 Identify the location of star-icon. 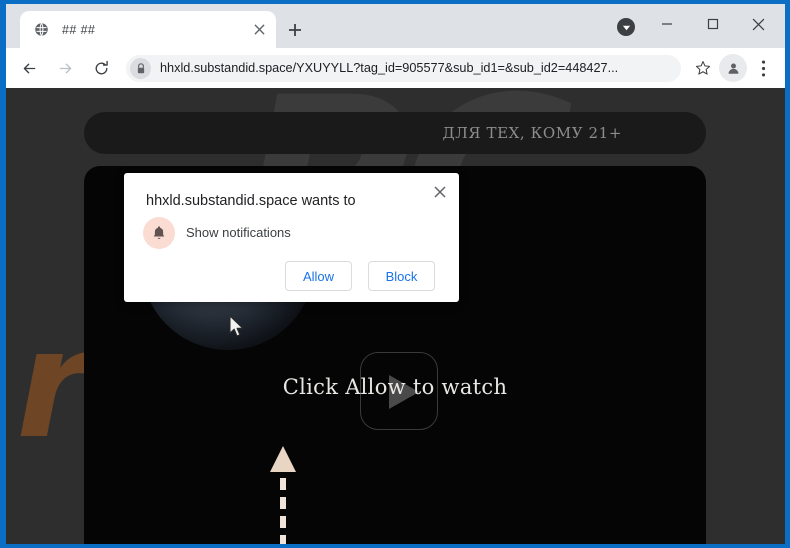
(703, 68).